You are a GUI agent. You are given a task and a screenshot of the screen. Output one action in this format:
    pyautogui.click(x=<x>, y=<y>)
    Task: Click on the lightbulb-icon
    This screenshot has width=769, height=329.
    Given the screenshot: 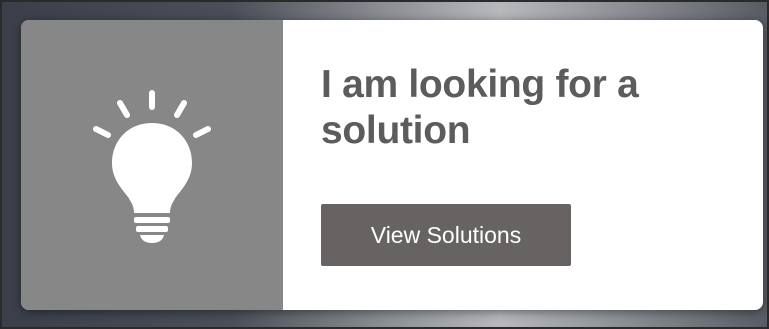 What is the action you would take?
    pyautogui.click(x=152, y=166)
    